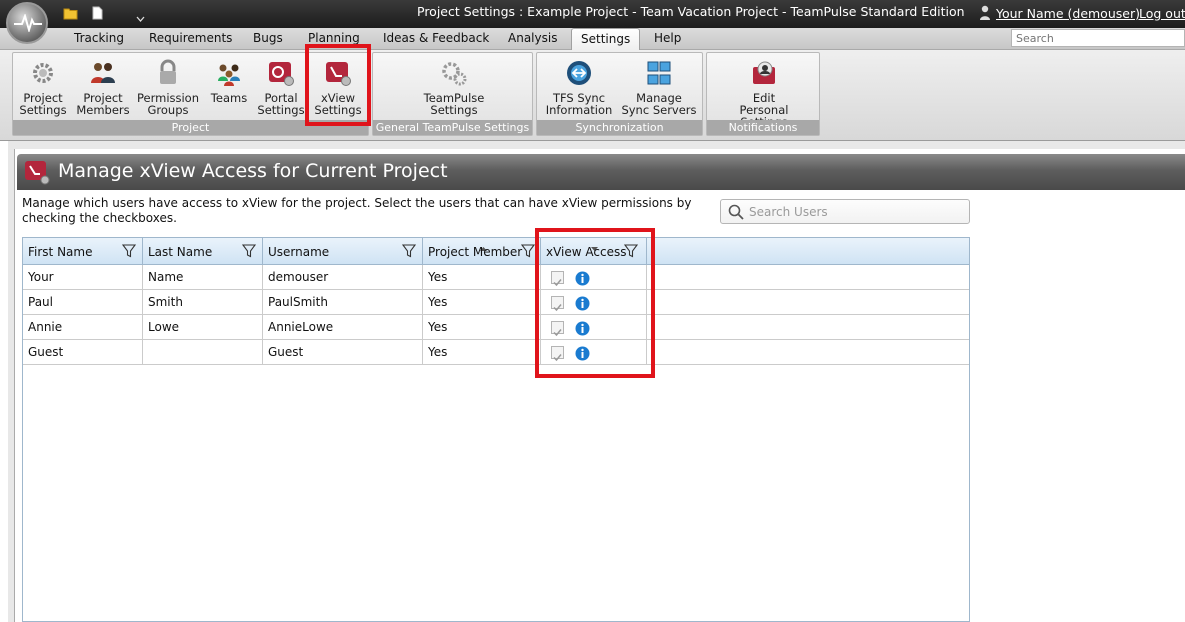 The height and width of the screenshot is (622, 1185). I want to click on sync-servers-icon, so click(659, 73).